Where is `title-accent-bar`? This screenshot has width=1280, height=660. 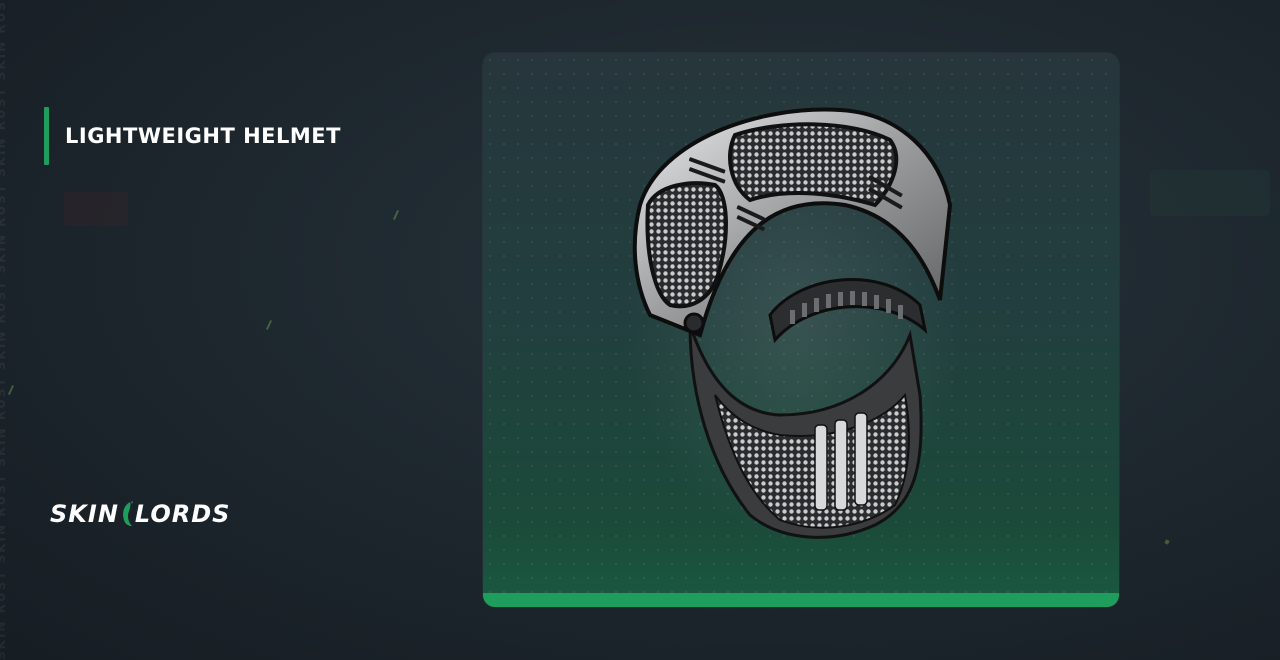 title-accent-bar is located at coordinates (46, 136).